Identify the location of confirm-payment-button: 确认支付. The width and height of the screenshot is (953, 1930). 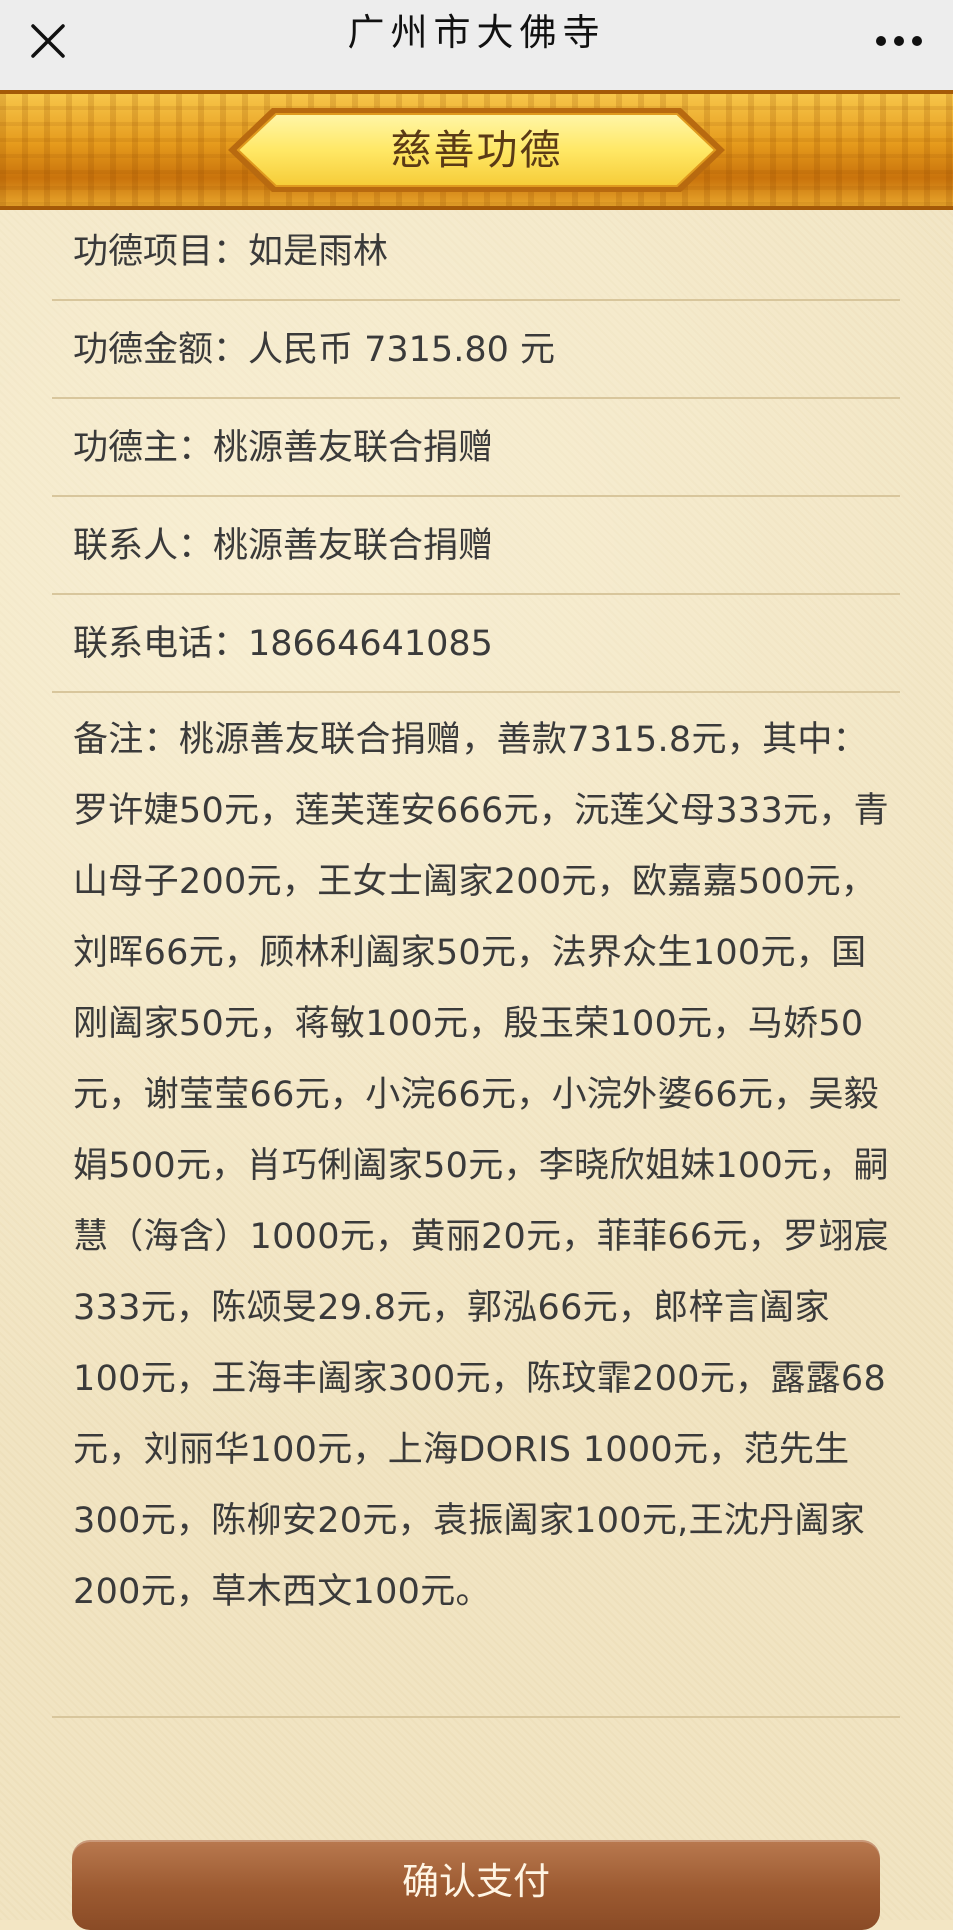
(476, 1885).